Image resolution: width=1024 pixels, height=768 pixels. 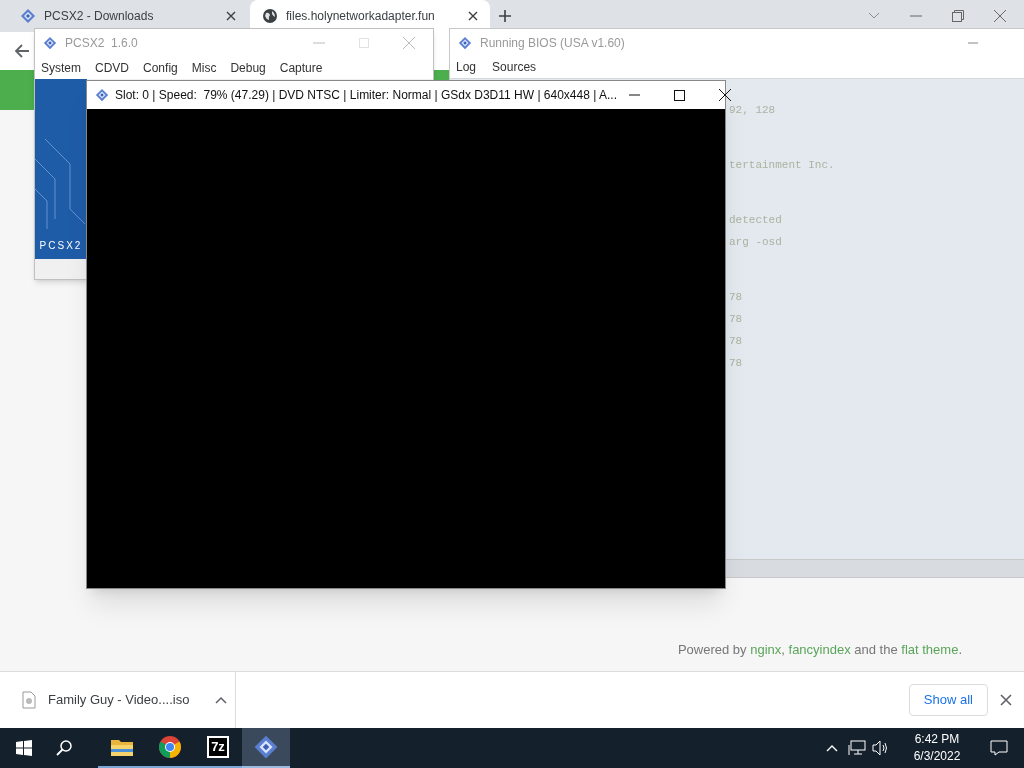 What do you see at coordinates (552, 43) in the screenshot?
I see `window-title: Running BIOS (USA v1.60)` at bounding box center [552, 43].